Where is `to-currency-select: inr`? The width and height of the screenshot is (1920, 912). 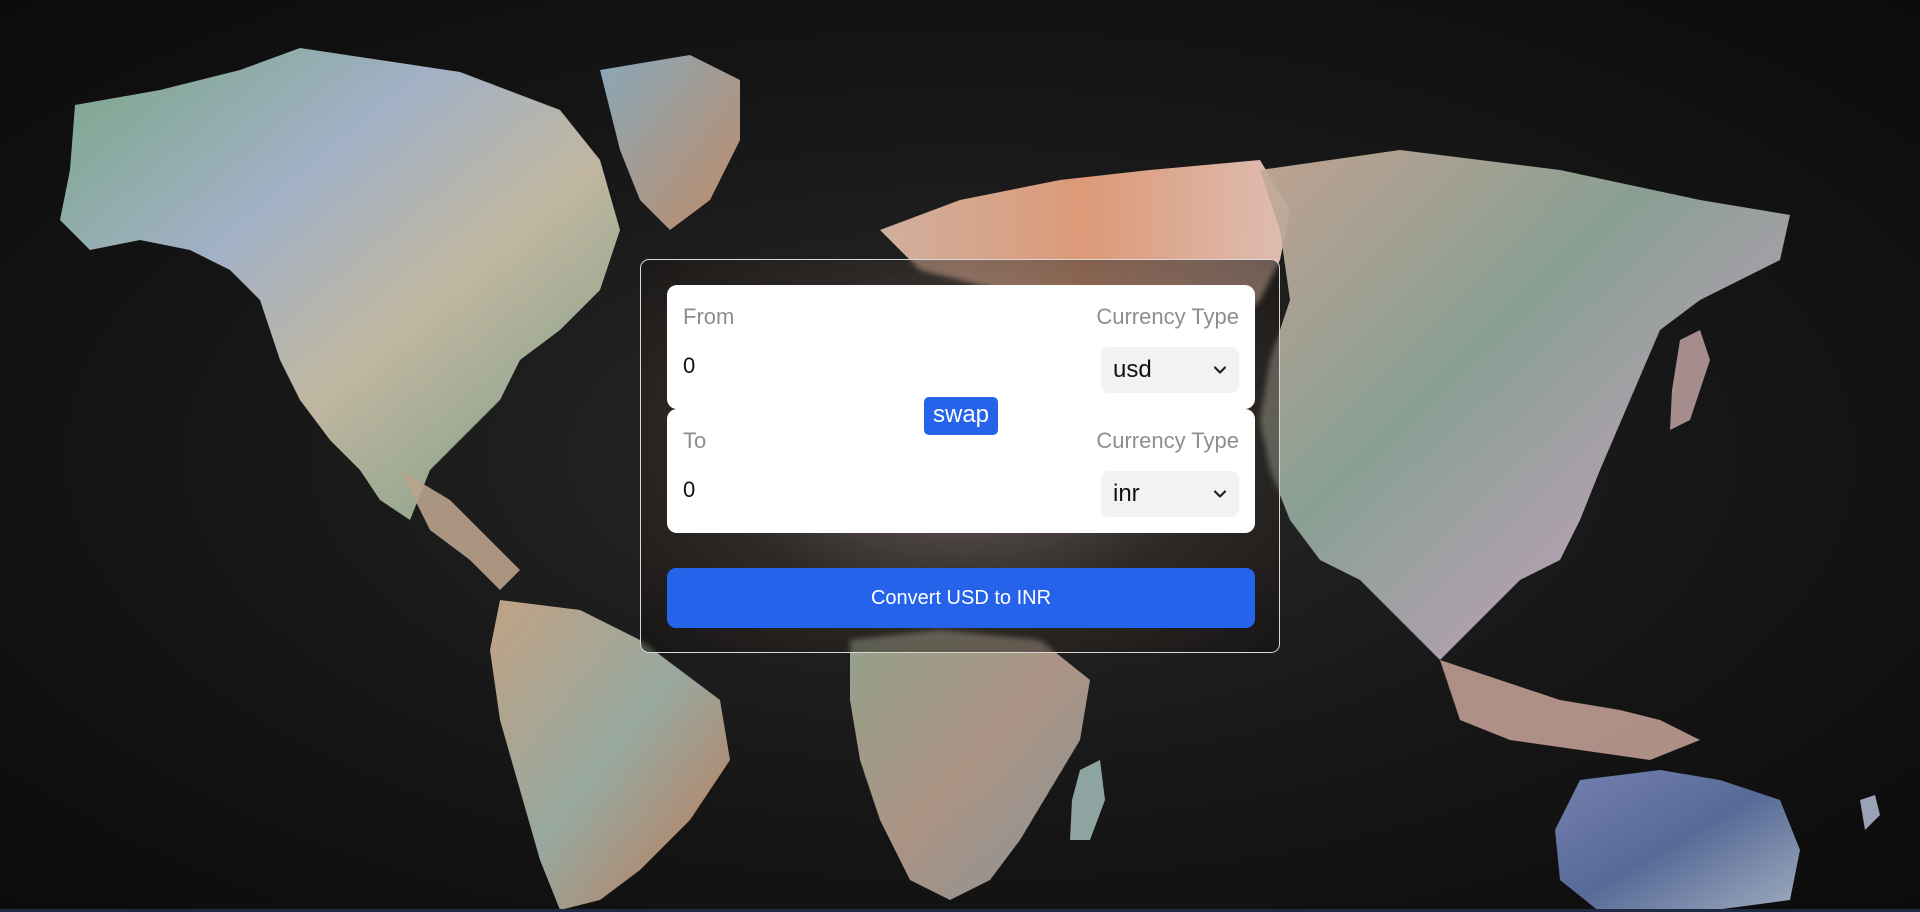 to-currency-select: inr is located at coordinates (1170, 494).